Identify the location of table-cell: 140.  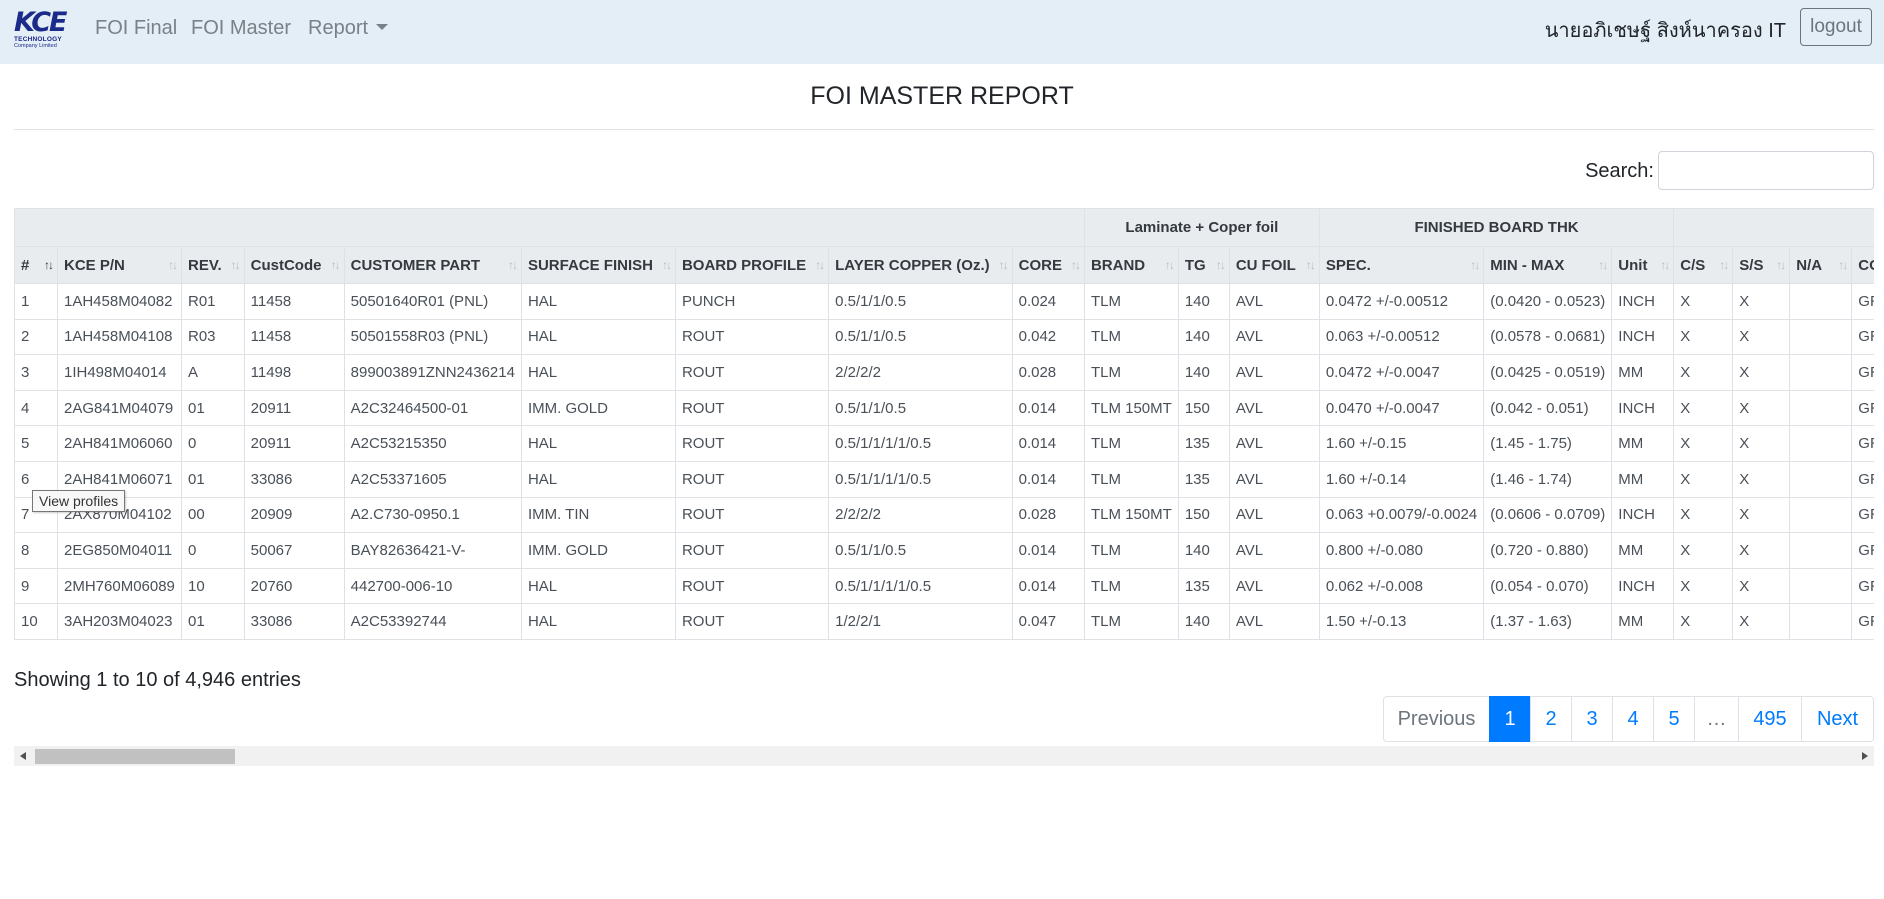
(1203, 372).